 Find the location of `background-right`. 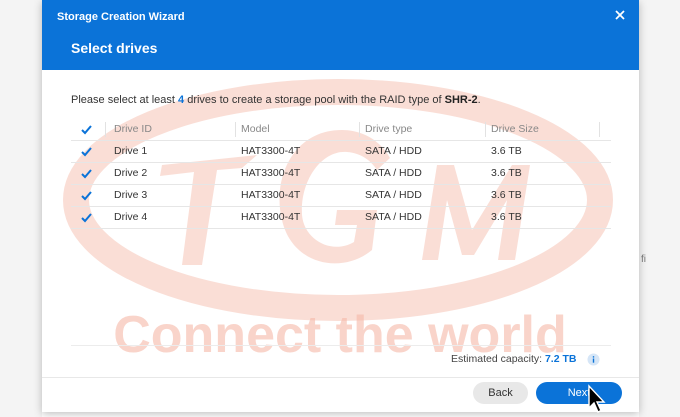

background-right is located at coordinates (659, 208).